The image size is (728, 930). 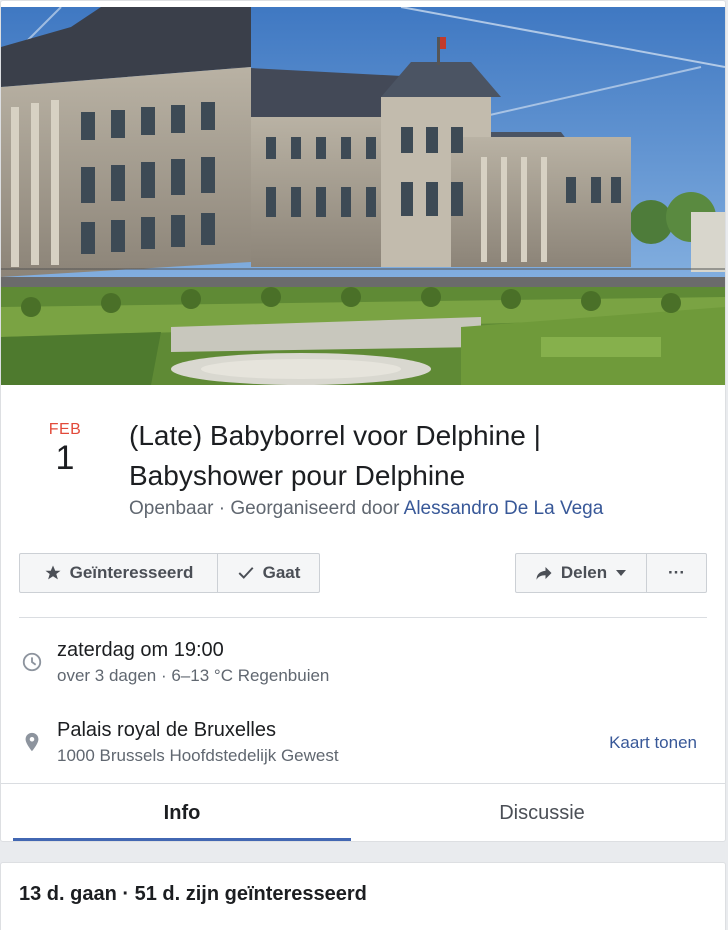 I want to click on going-label: Gaat, so click(x=281, y=572).